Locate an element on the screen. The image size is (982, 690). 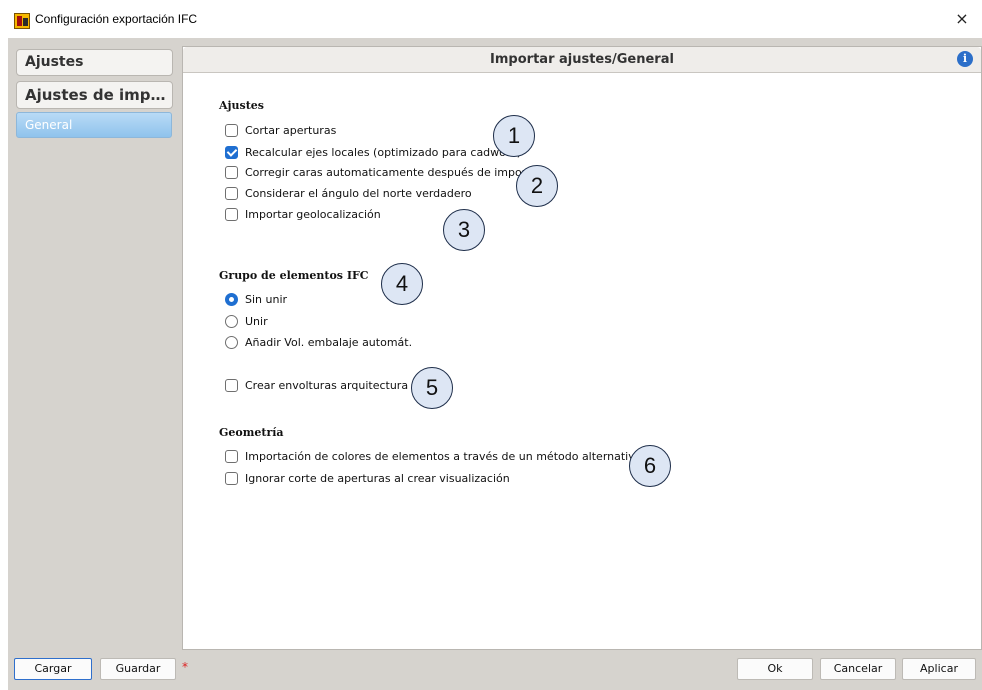
radio-button-selected is located at coordinates (231, 299).